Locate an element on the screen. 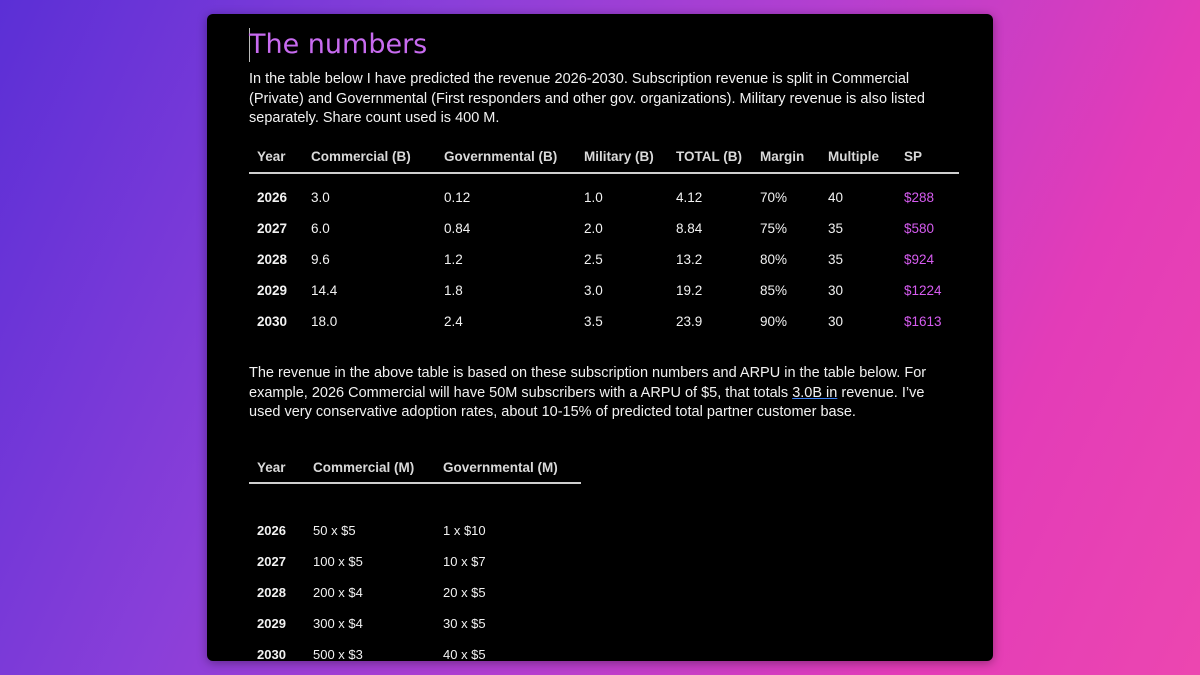 The width and height of the screenshot is (1200, 675). cell-commercial: 200 x $4 is located at coordinates (338, 592).